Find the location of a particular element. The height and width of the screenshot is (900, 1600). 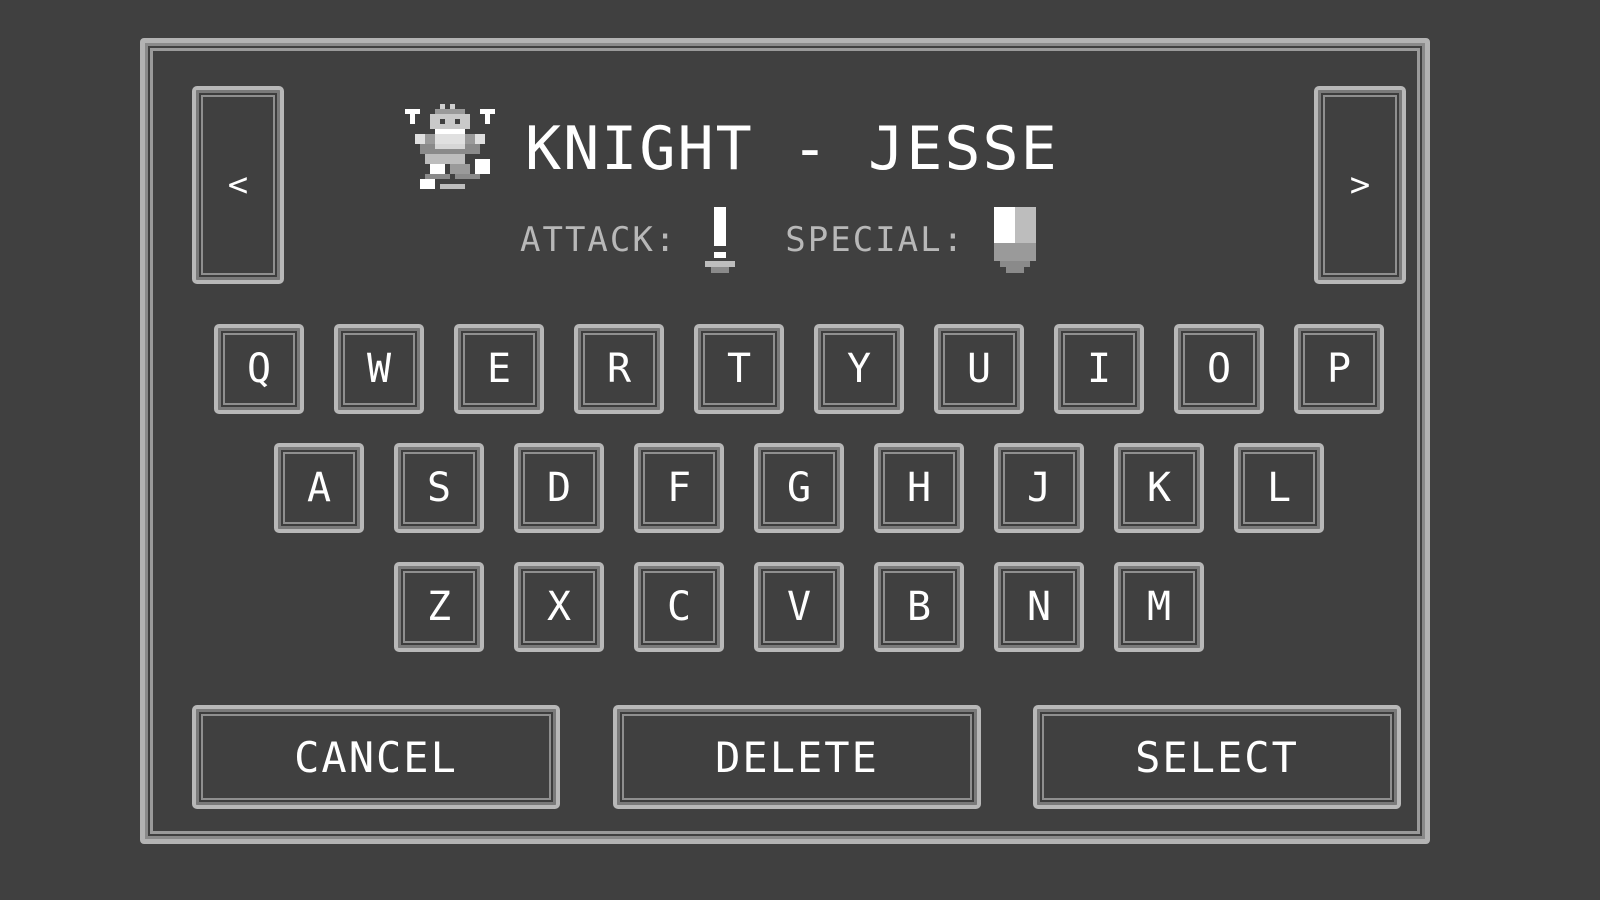

key-label: O is located at coordinates (1219, 369).